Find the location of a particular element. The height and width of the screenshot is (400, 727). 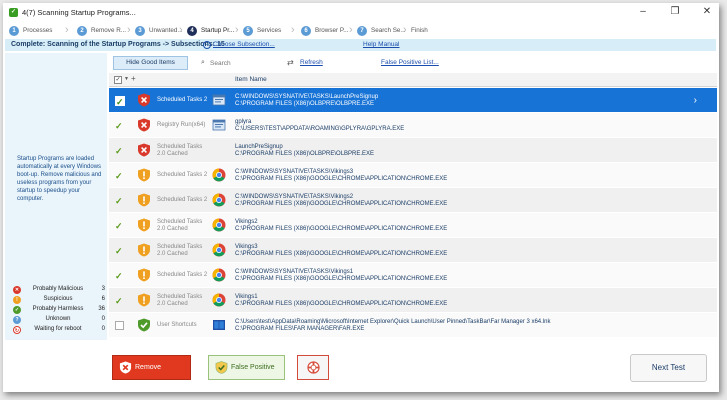

step-number: 5 is located at coordinates (248, 30).